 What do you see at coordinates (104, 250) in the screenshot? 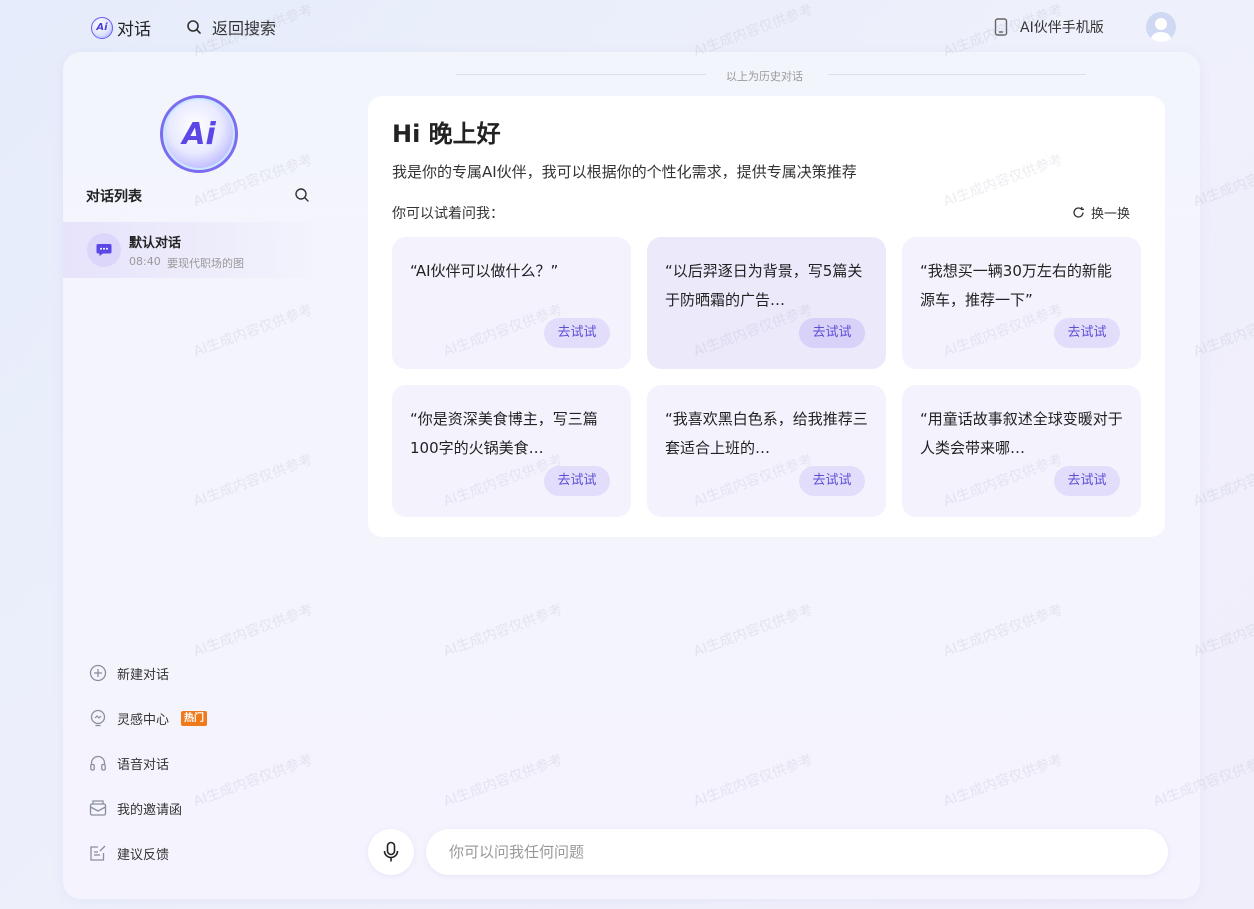
I see `chat-bubble-icon` at bounding box center [104, 250].